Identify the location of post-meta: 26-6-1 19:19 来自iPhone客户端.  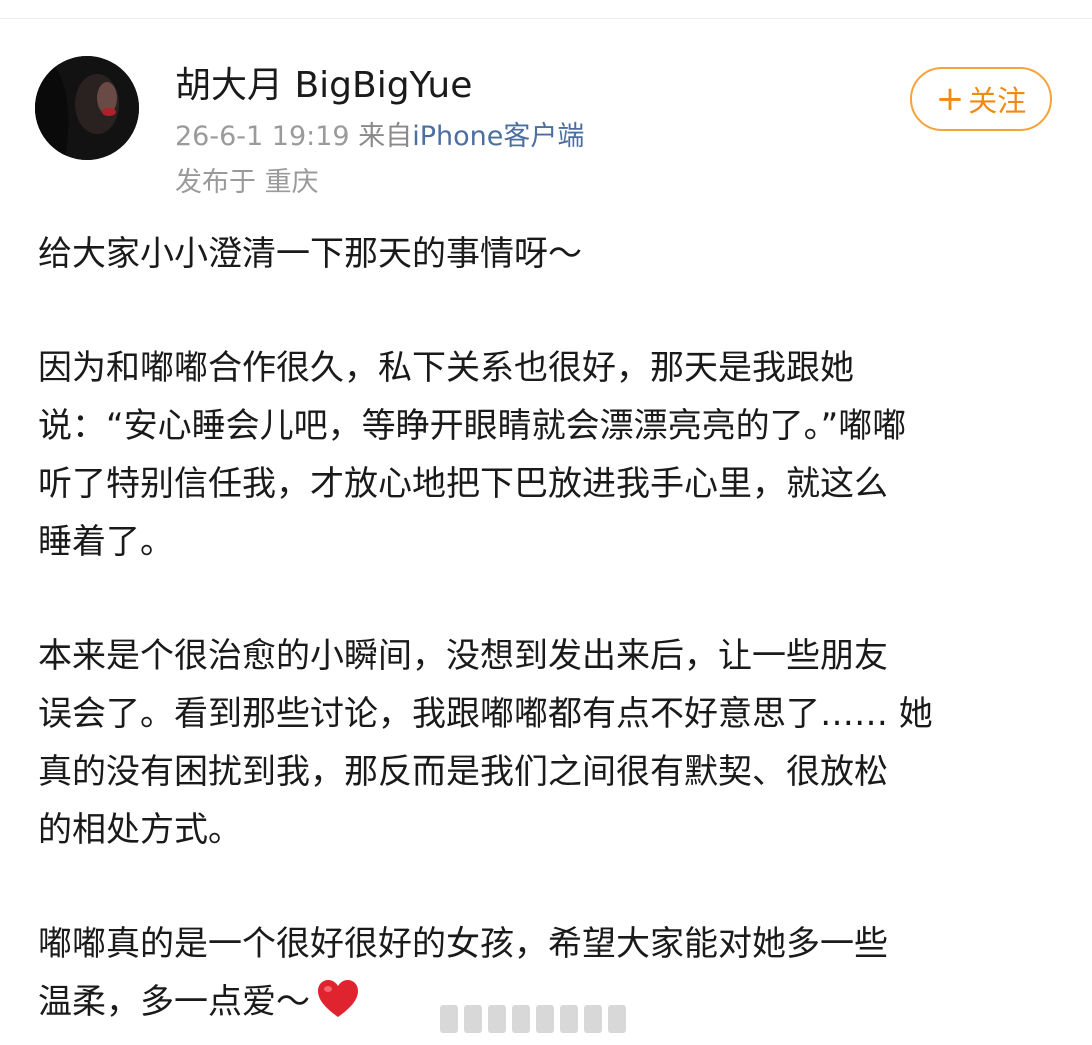
(379, 137).